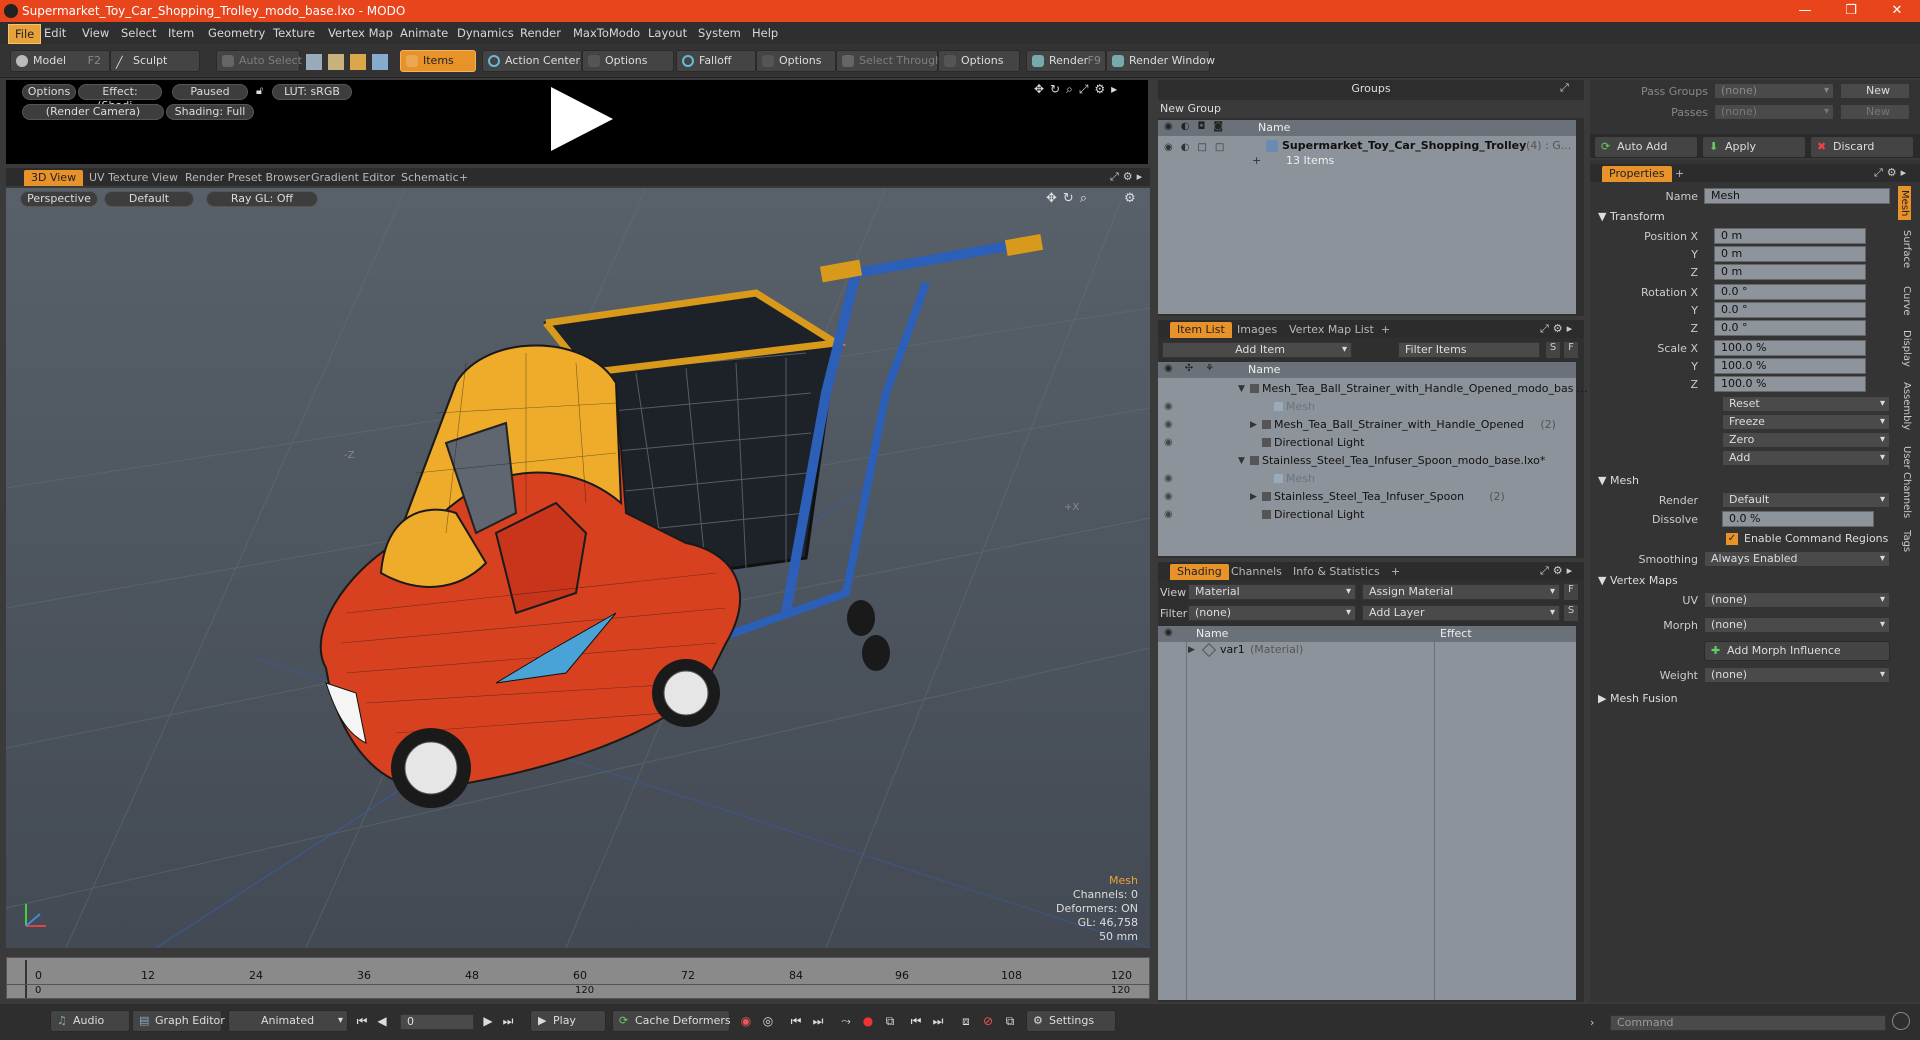 The image size is (1920, 1040). I want to click on animated-dropdown: Animated, so click(288, 1021).